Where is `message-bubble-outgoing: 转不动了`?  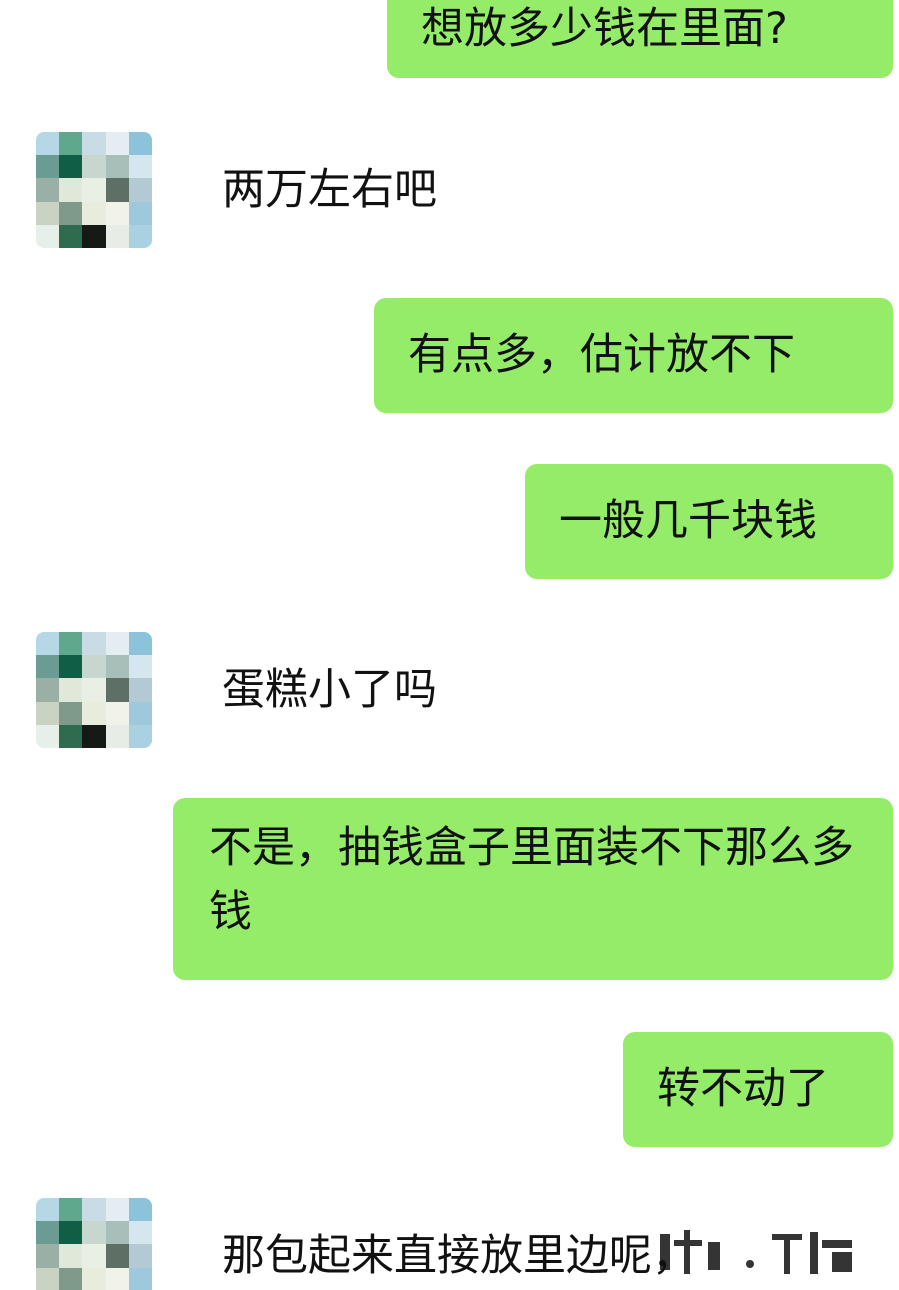
message-bubble-outgoing: 转不动了 is located at coordinates (758, 1089).